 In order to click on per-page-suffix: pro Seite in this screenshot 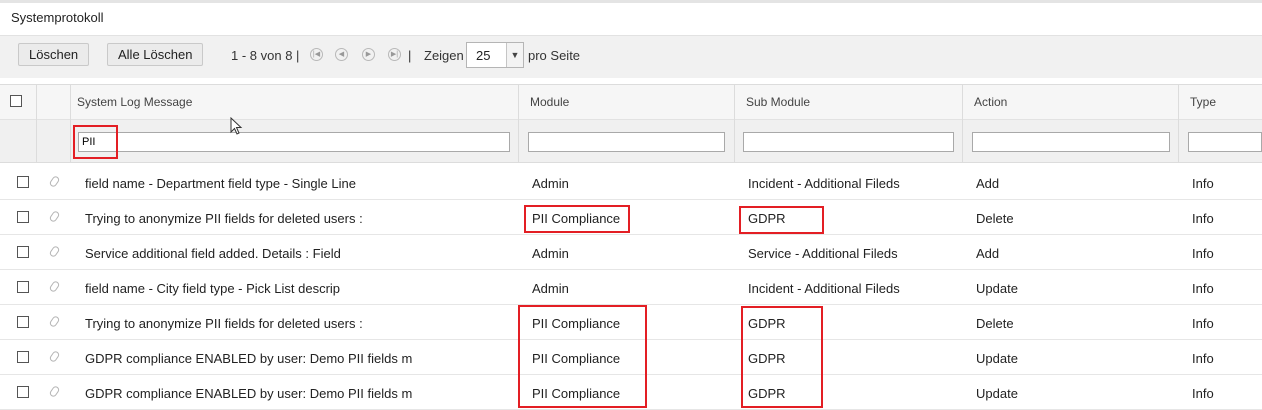, I will do `click(554, 55)`.